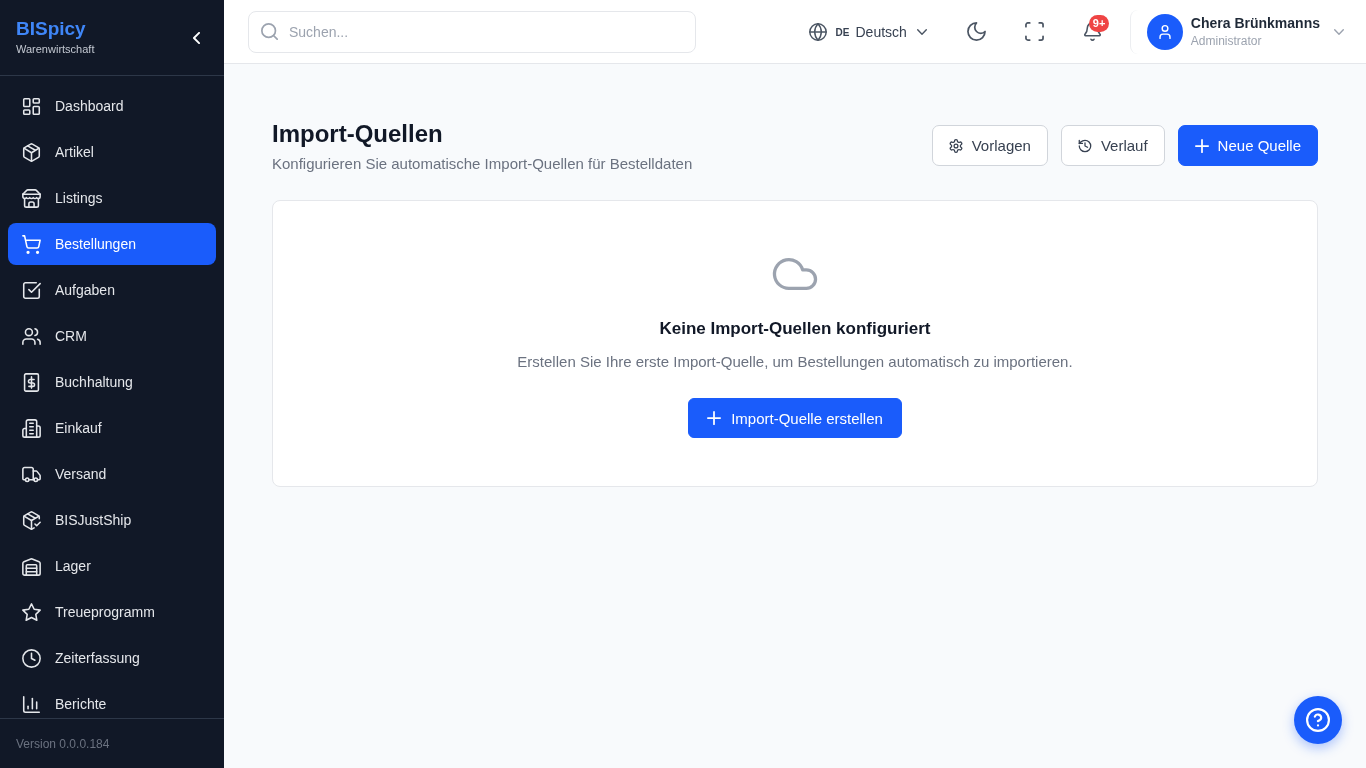  What do you see at coordinates (1255, 23) in the screenshot?
I see `user-name: Chera Brünkmanns` at bounding box center [1255, 23].